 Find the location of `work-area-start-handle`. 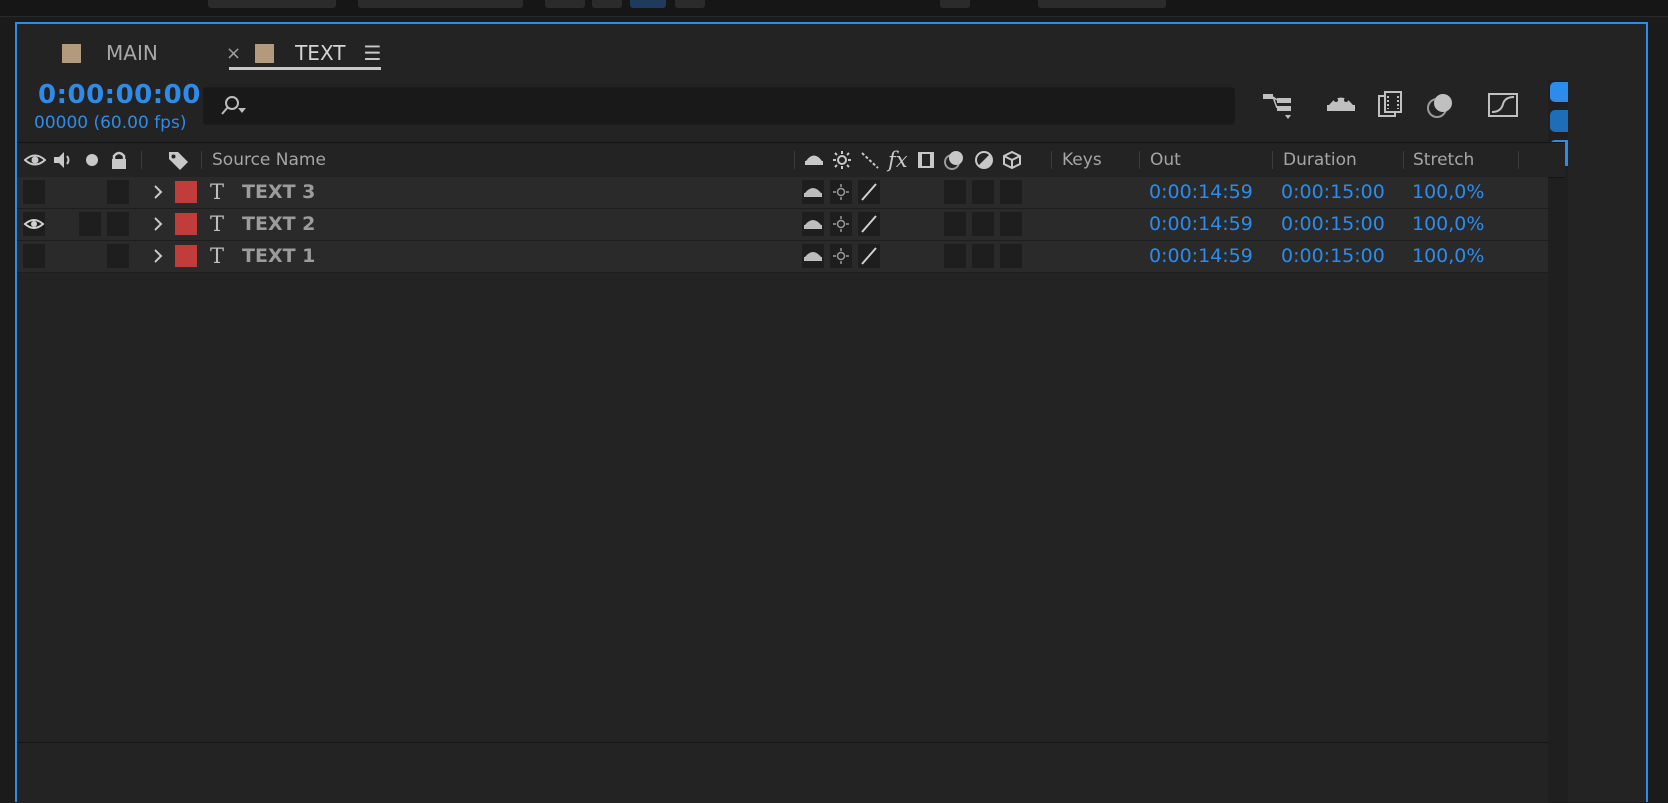

work-area-start-handle is located at coordinates (1559, 92).